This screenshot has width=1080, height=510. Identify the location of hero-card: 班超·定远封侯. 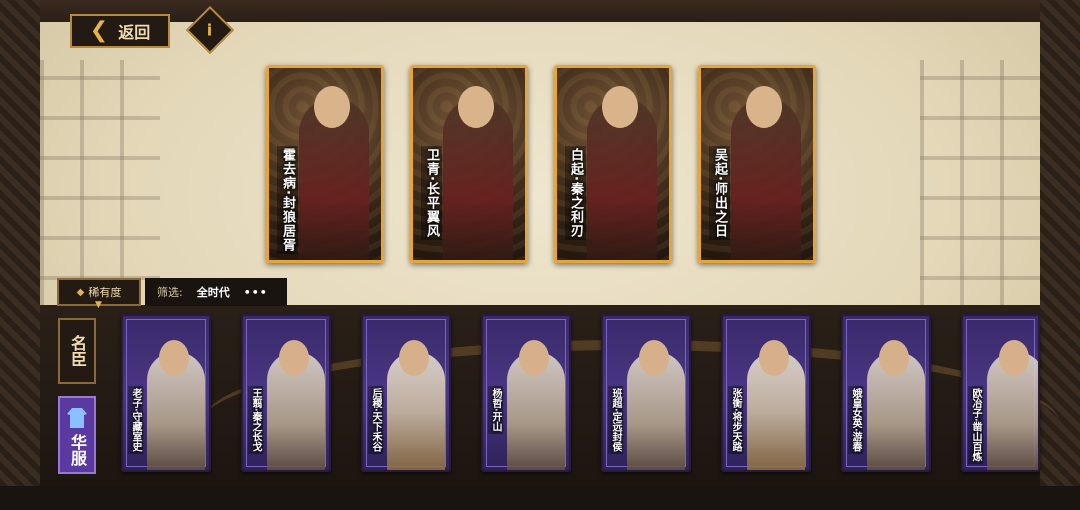
(646, 393).